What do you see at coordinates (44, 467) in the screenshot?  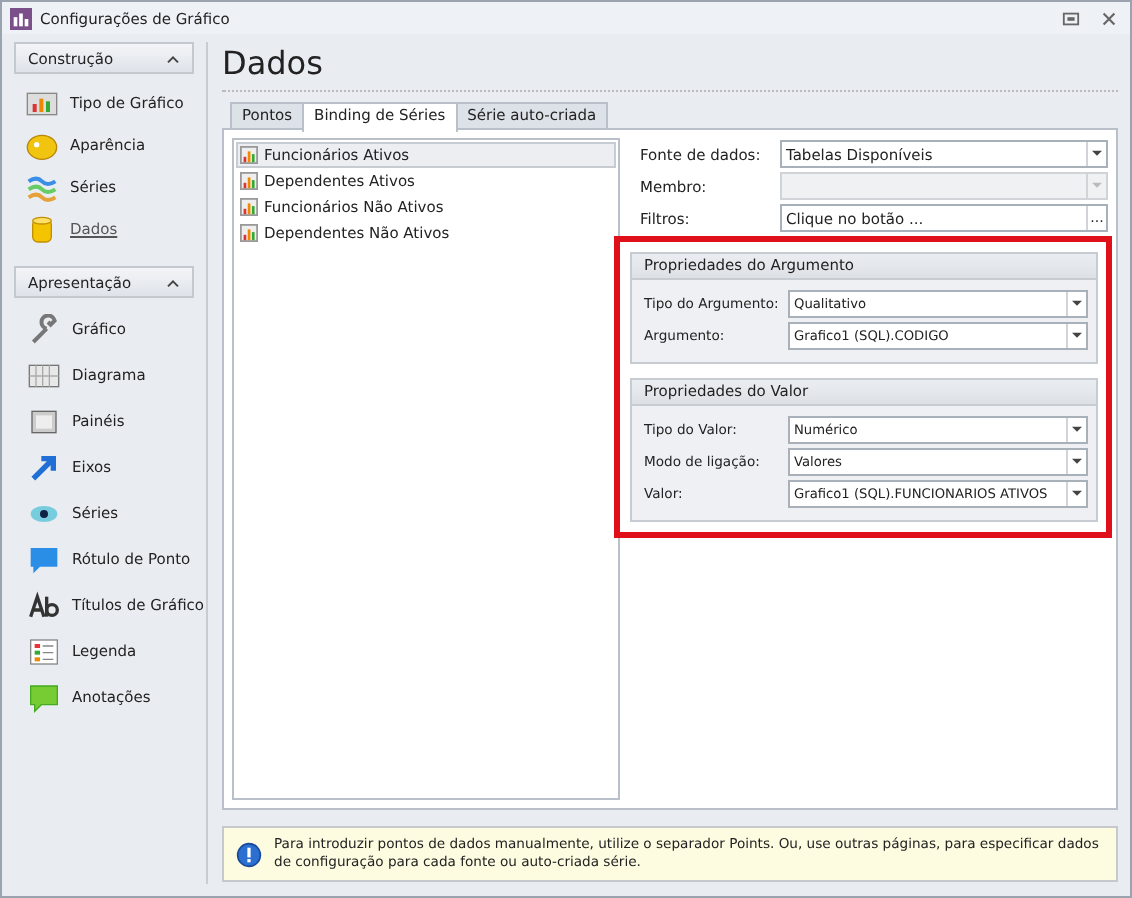 I see `arrow-icon` at bounding box center [44, 467].